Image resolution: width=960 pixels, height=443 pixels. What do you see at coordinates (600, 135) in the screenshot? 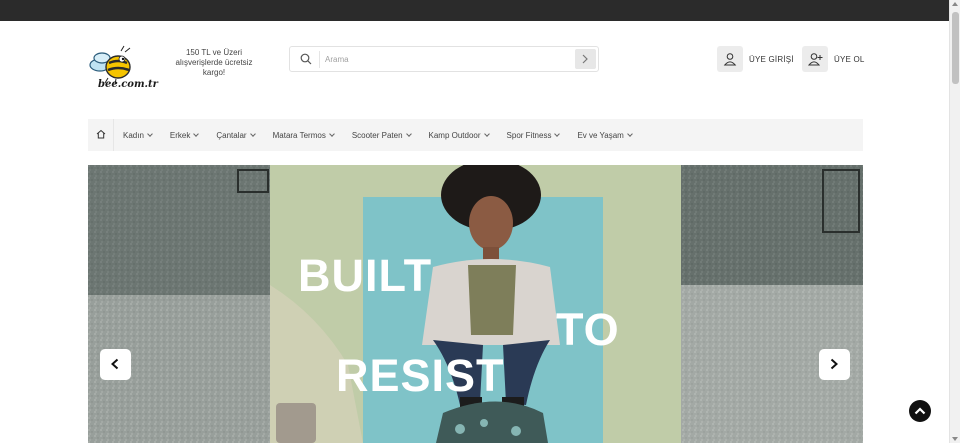
I see `nav-item-label: Ev ve Yaşam` at bounding box center [600, 135].